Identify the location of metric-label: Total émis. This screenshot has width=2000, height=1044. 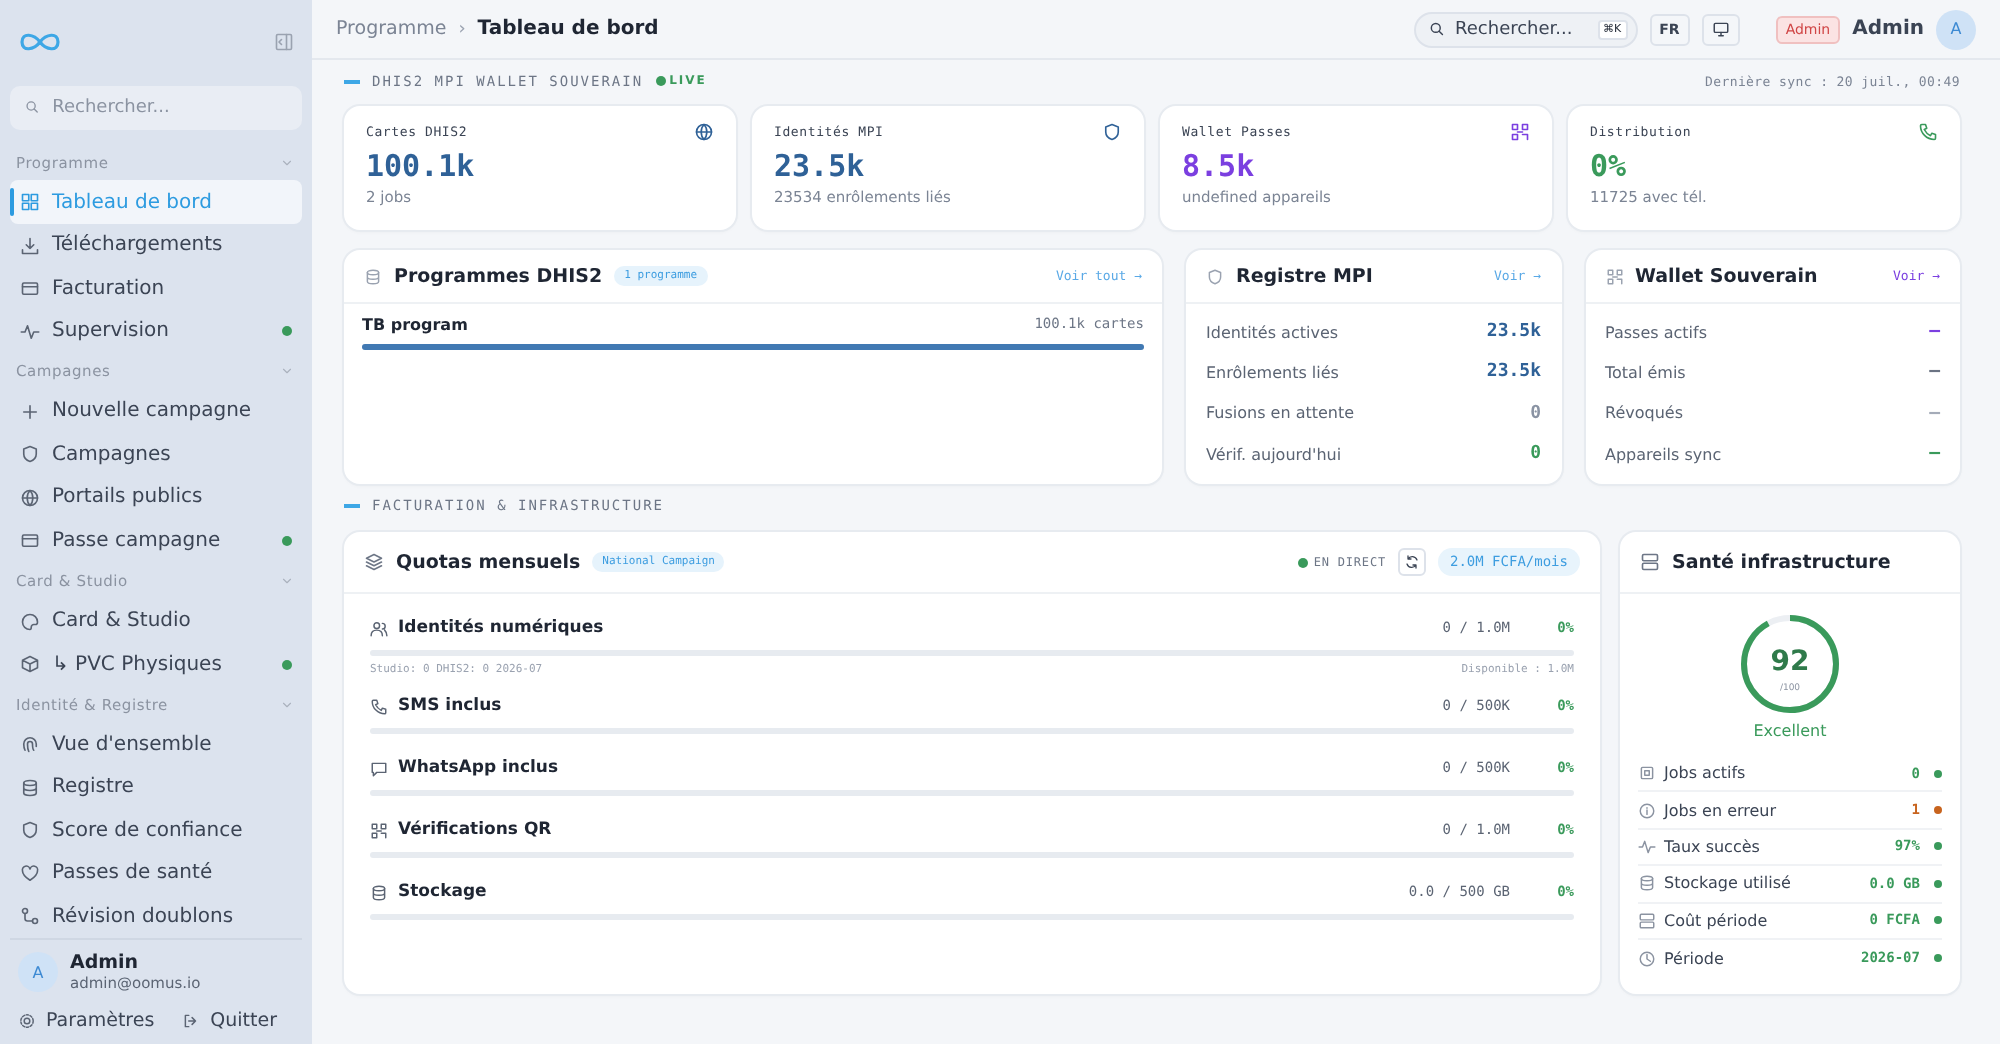
(1645, 372).